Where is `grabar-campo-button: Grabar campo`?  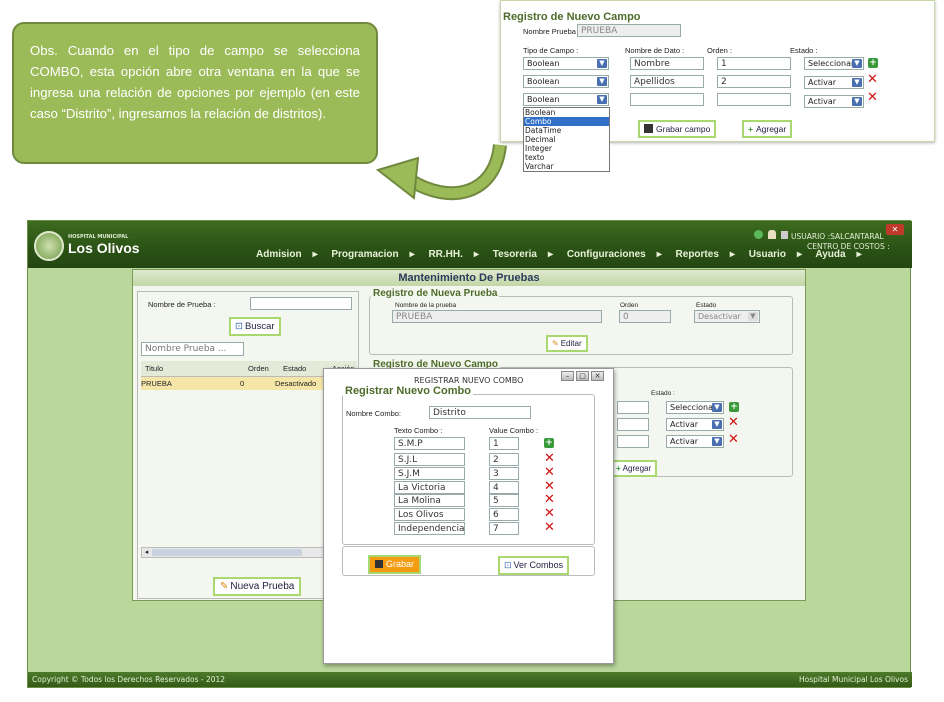
grabar-campo-button: Grabar campo is located at coordinates (677, 129).